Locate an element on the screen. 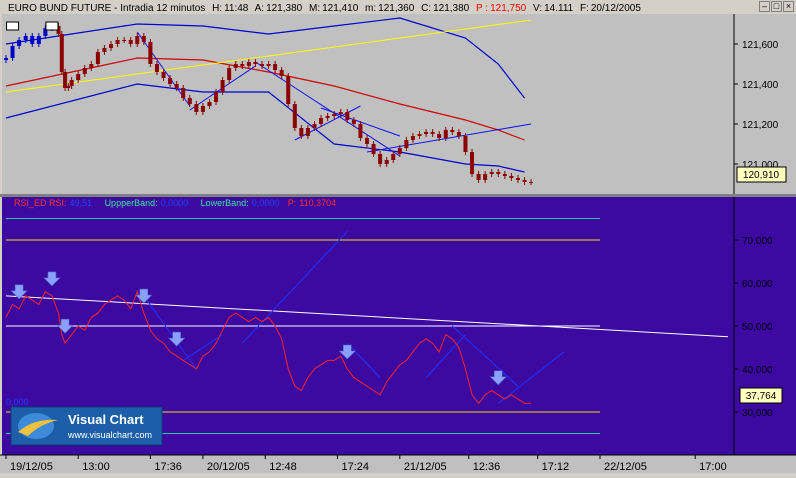 The width and height of the screenshot is (796, 478). rsi-tick-label: 40,000 is located at coordinates (757, 370).